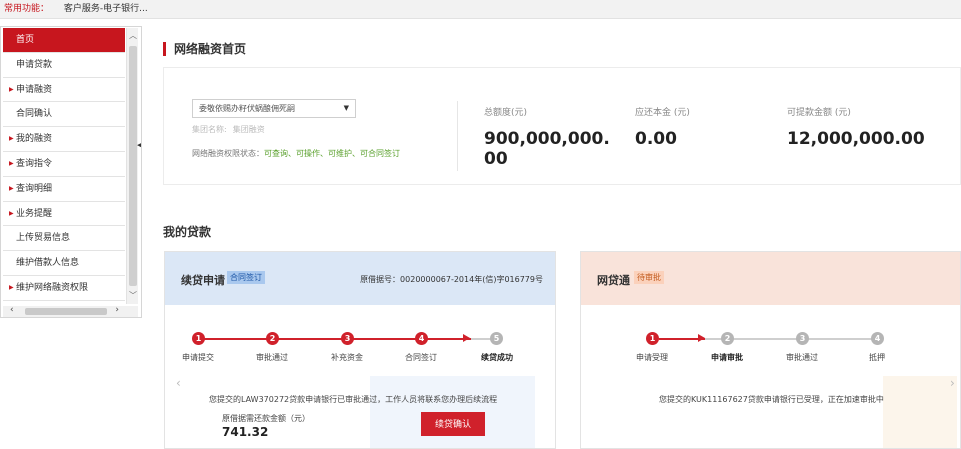 This screenshot has height=449, width=961. What do you see at coordinates (228, 153) in the screenshot?
I see `permission-label: 网络融资权限状态：` at bounding box center [228, 153].